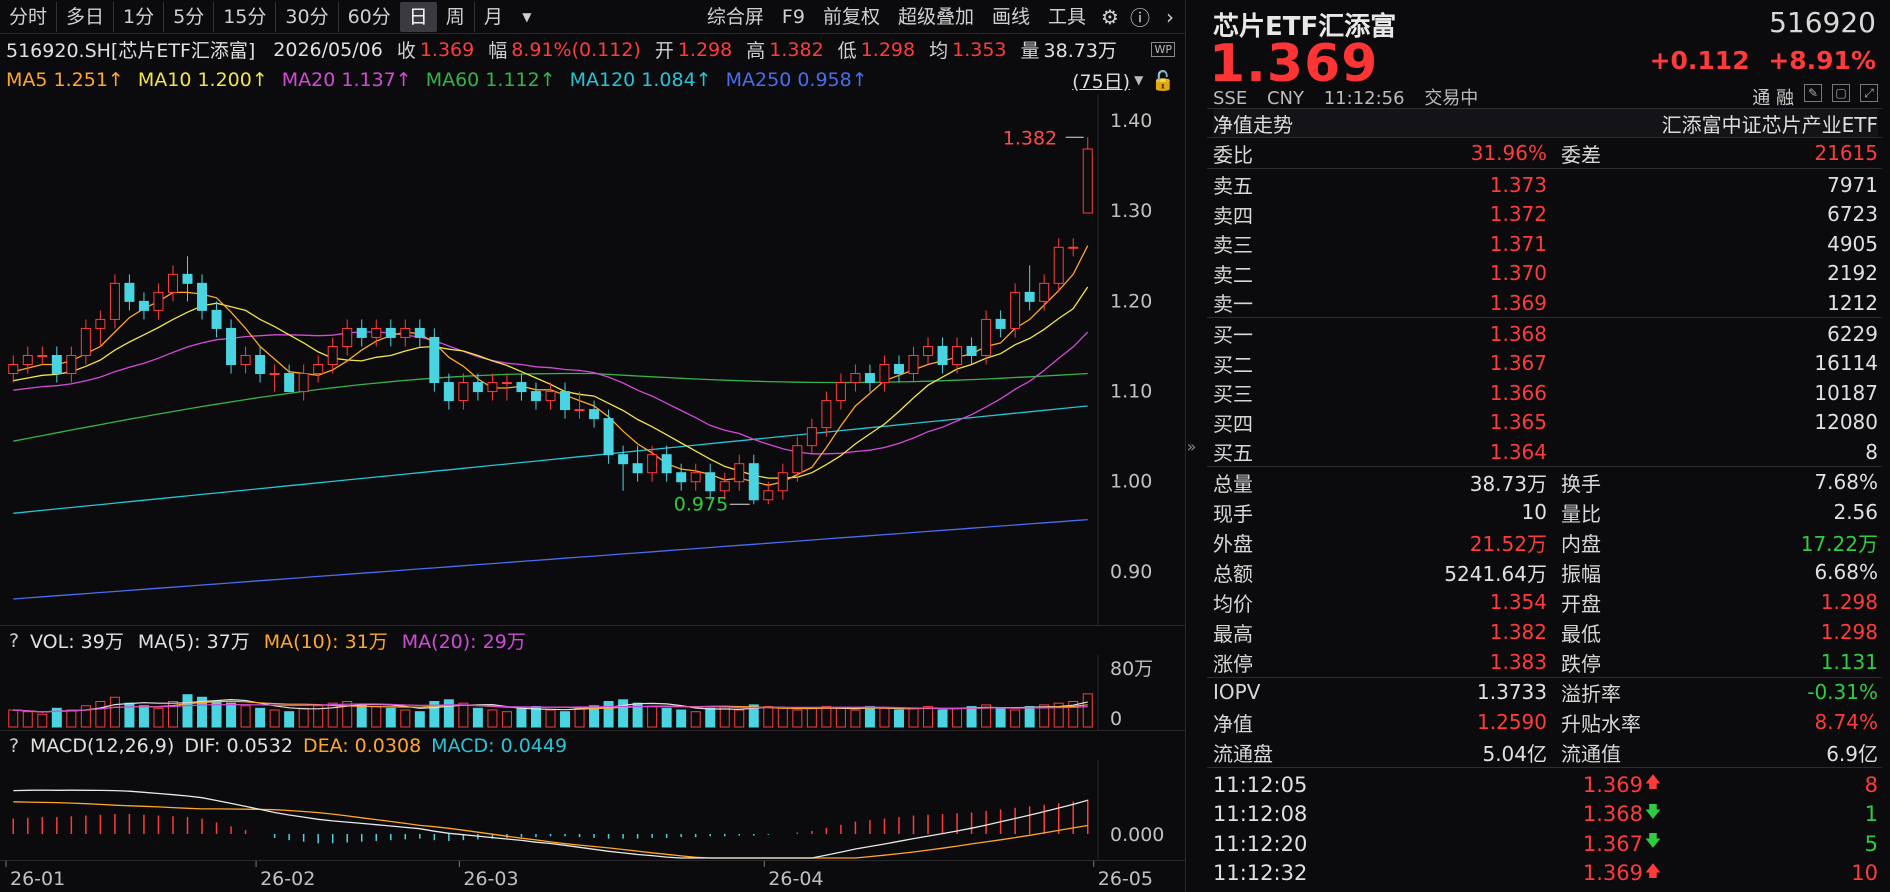 Image resolution: width=1890 pixels, height=892 pixels. I want to click on buy-level-row: 买五 1.364 8, so click(1545, 451).